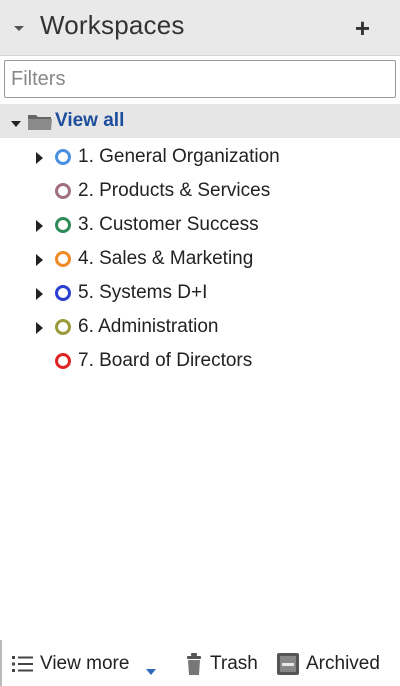 The height and width of the screenshot is (686, 400). Describe the element at coordinates (19, 28) in the screenshot. I see `chevron-down-icon` at that location.